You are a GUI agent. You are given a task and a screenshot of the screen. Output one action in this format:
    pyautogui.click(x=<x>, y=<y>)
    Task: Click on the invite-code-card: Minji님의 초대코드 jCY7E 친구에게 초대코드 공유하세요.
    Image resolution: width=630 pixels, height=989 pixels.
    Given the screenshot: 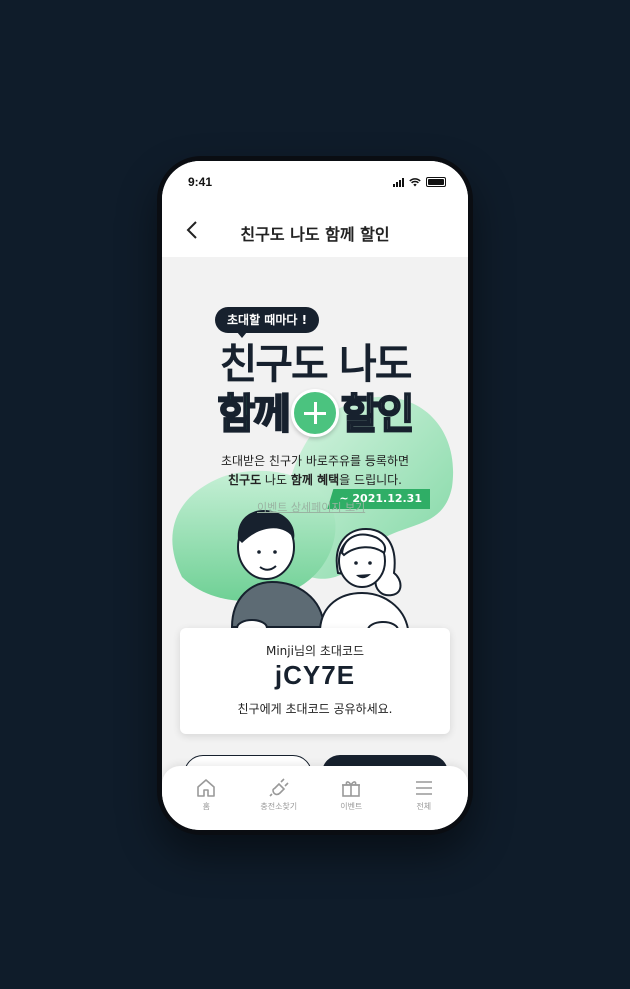 What is the action you would take?
    pyautogui.click(x=315, y=681)
    